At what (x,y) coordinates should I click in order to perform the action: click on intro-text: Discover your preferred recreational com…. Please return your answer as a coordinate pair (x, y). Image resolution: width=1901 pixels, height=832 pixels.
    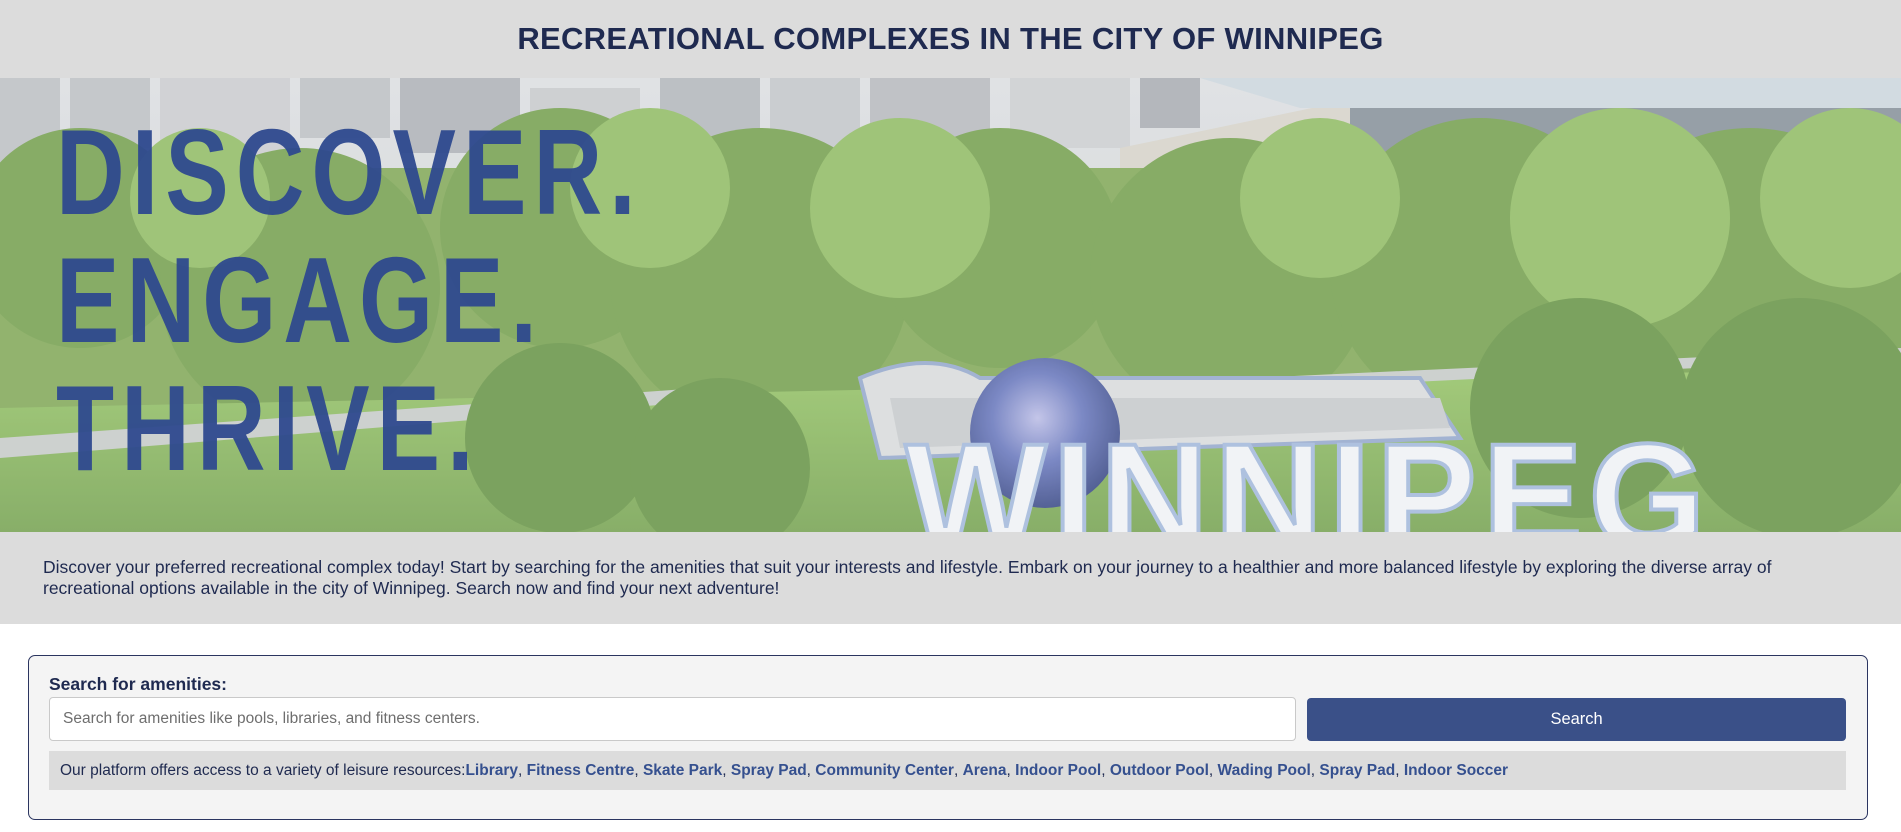
    Looking at the image, I should click on (907, 577).